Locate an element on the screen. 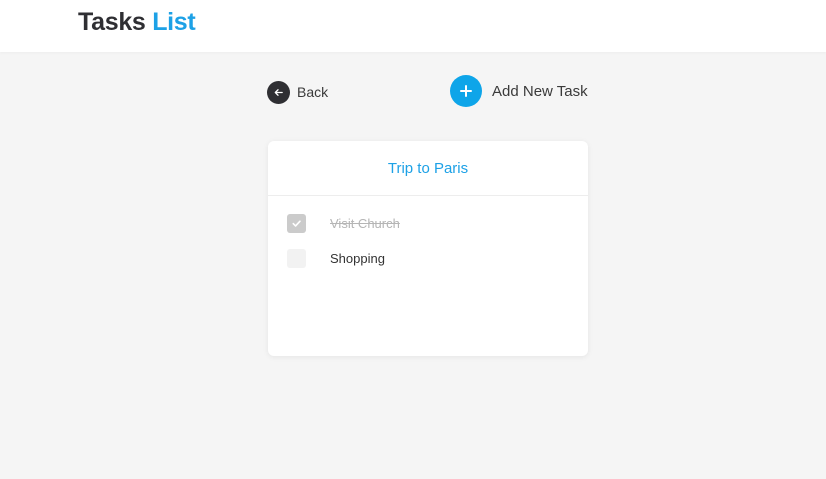 The image size is (826, 479). task-list-title: Trip to Paris is located at coordinates (428, 168).